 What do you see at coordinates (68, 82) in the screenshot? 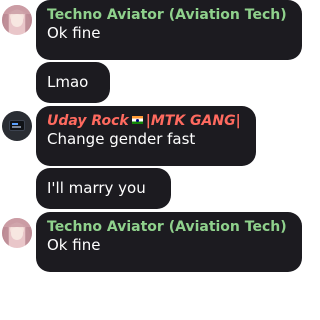
I see `message-text: Lmao` at bounding box center [68, 82].